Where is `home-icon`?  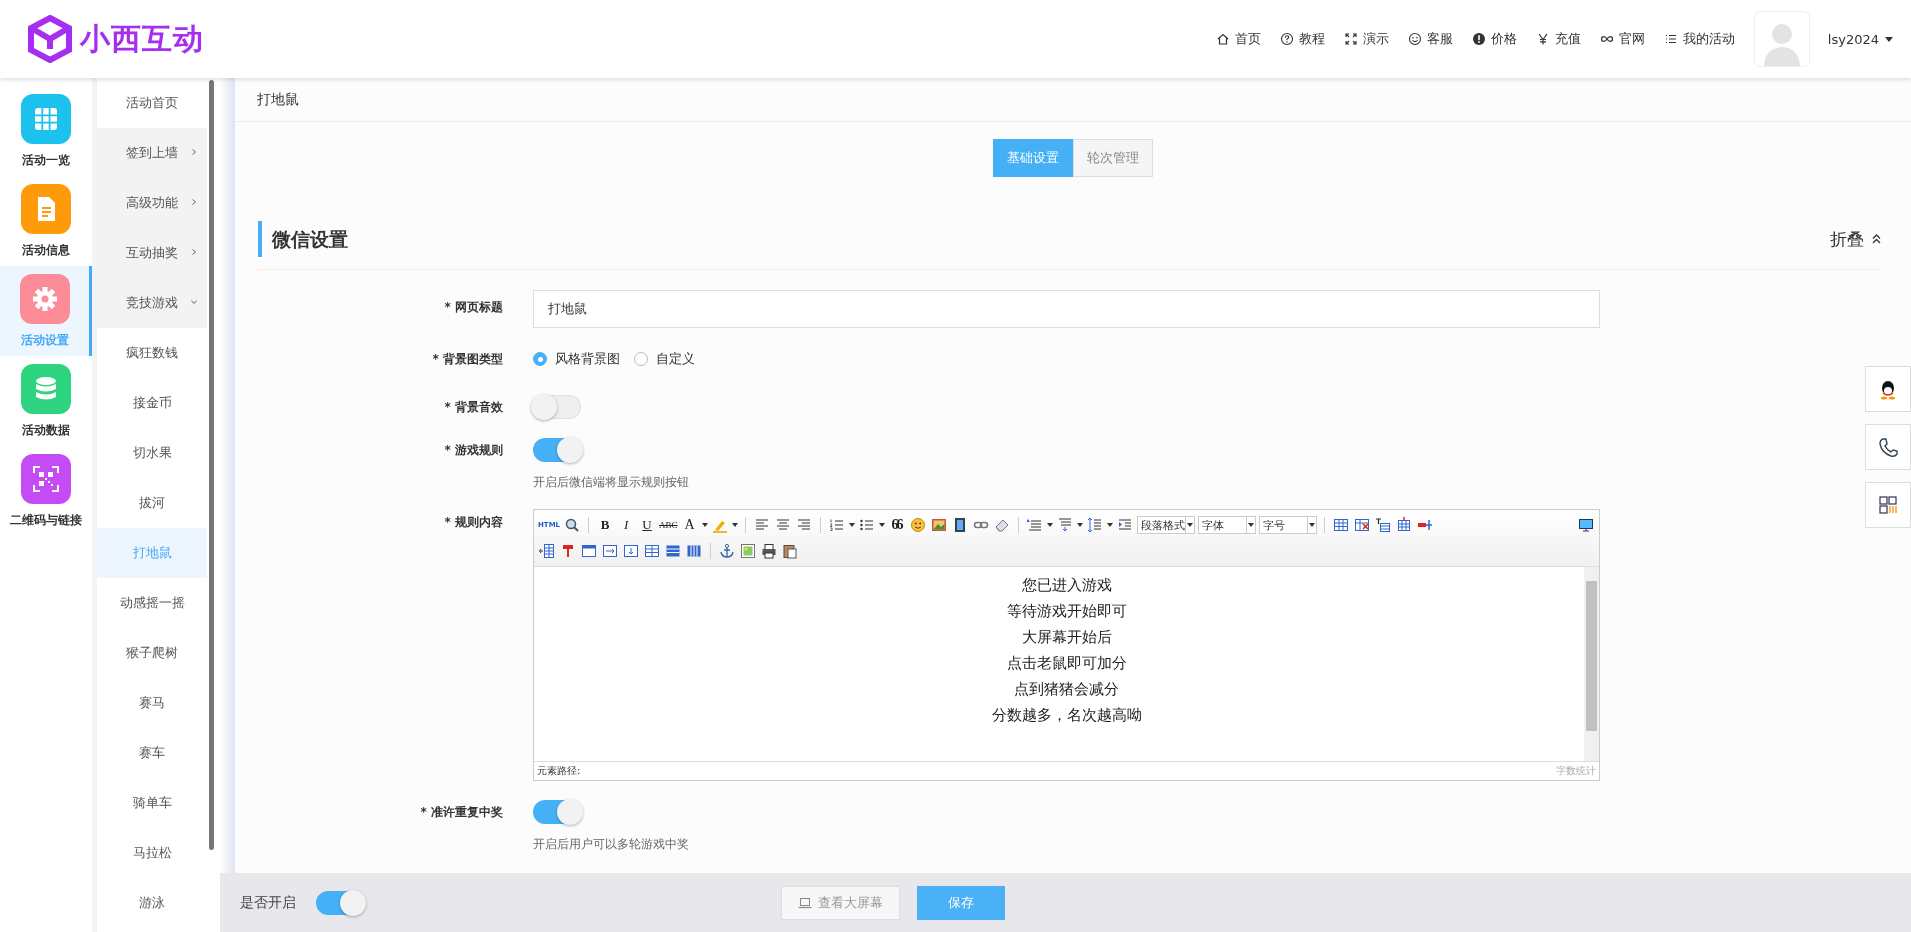
home-icon is located at coordinates (1222, 39).